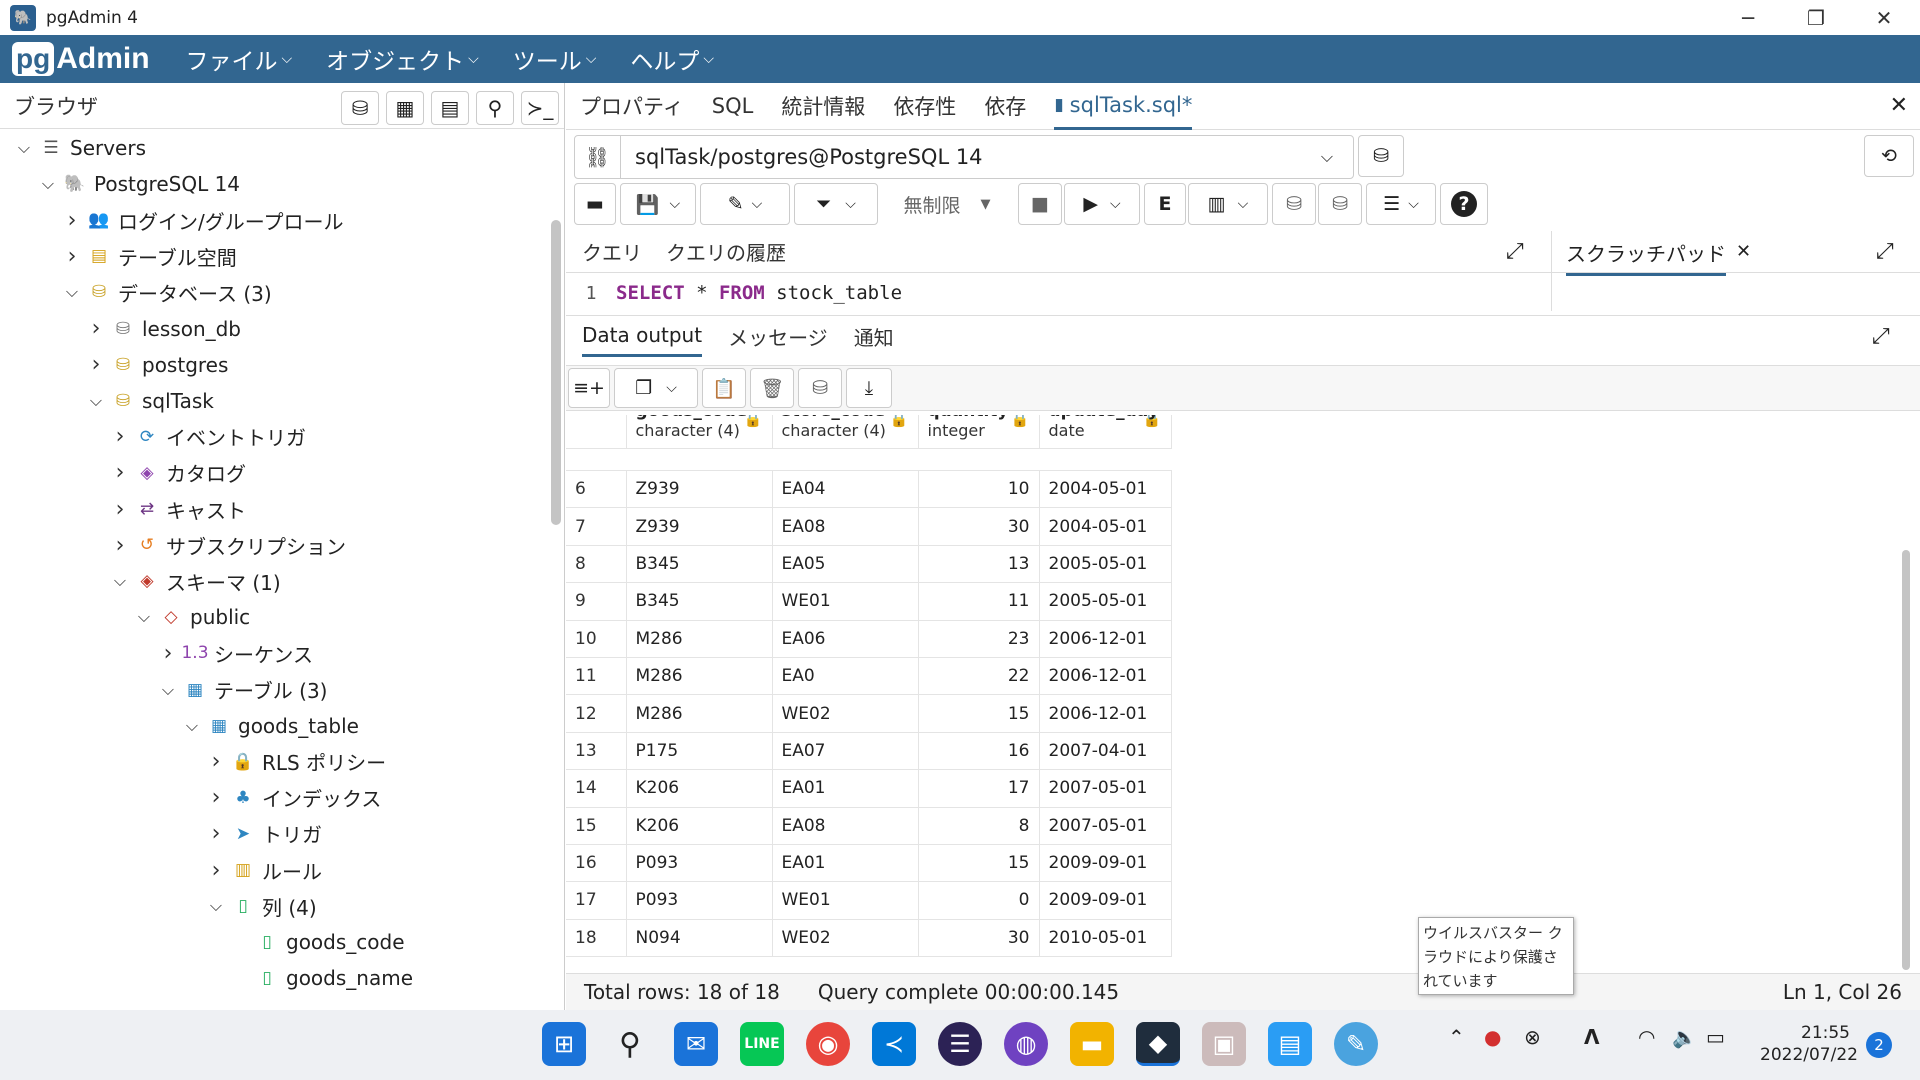 This screenshot has height=1080, width=1920. Describe the element at coordinates (139, 184) in the screenshot. I see `tree-node: ⌵ 🐘 PostgreSQL 14` at that location.